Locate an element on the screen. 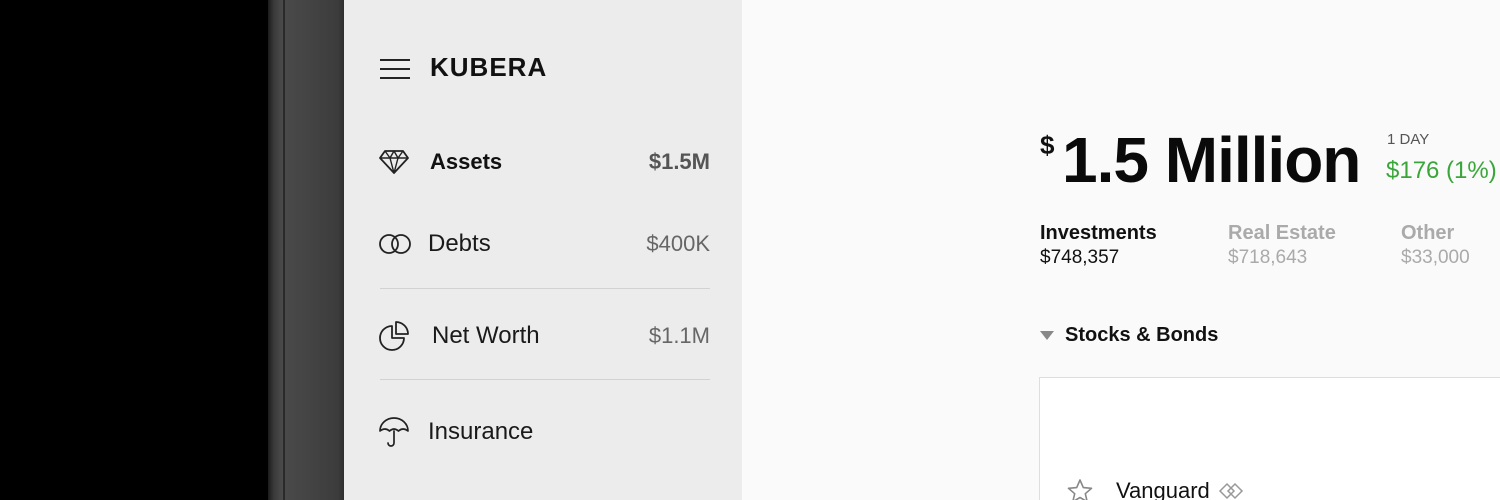 This screenshot has width=1500, height=500. total-assets-value: 1.5 Million is located at coordinates (1211, 160).